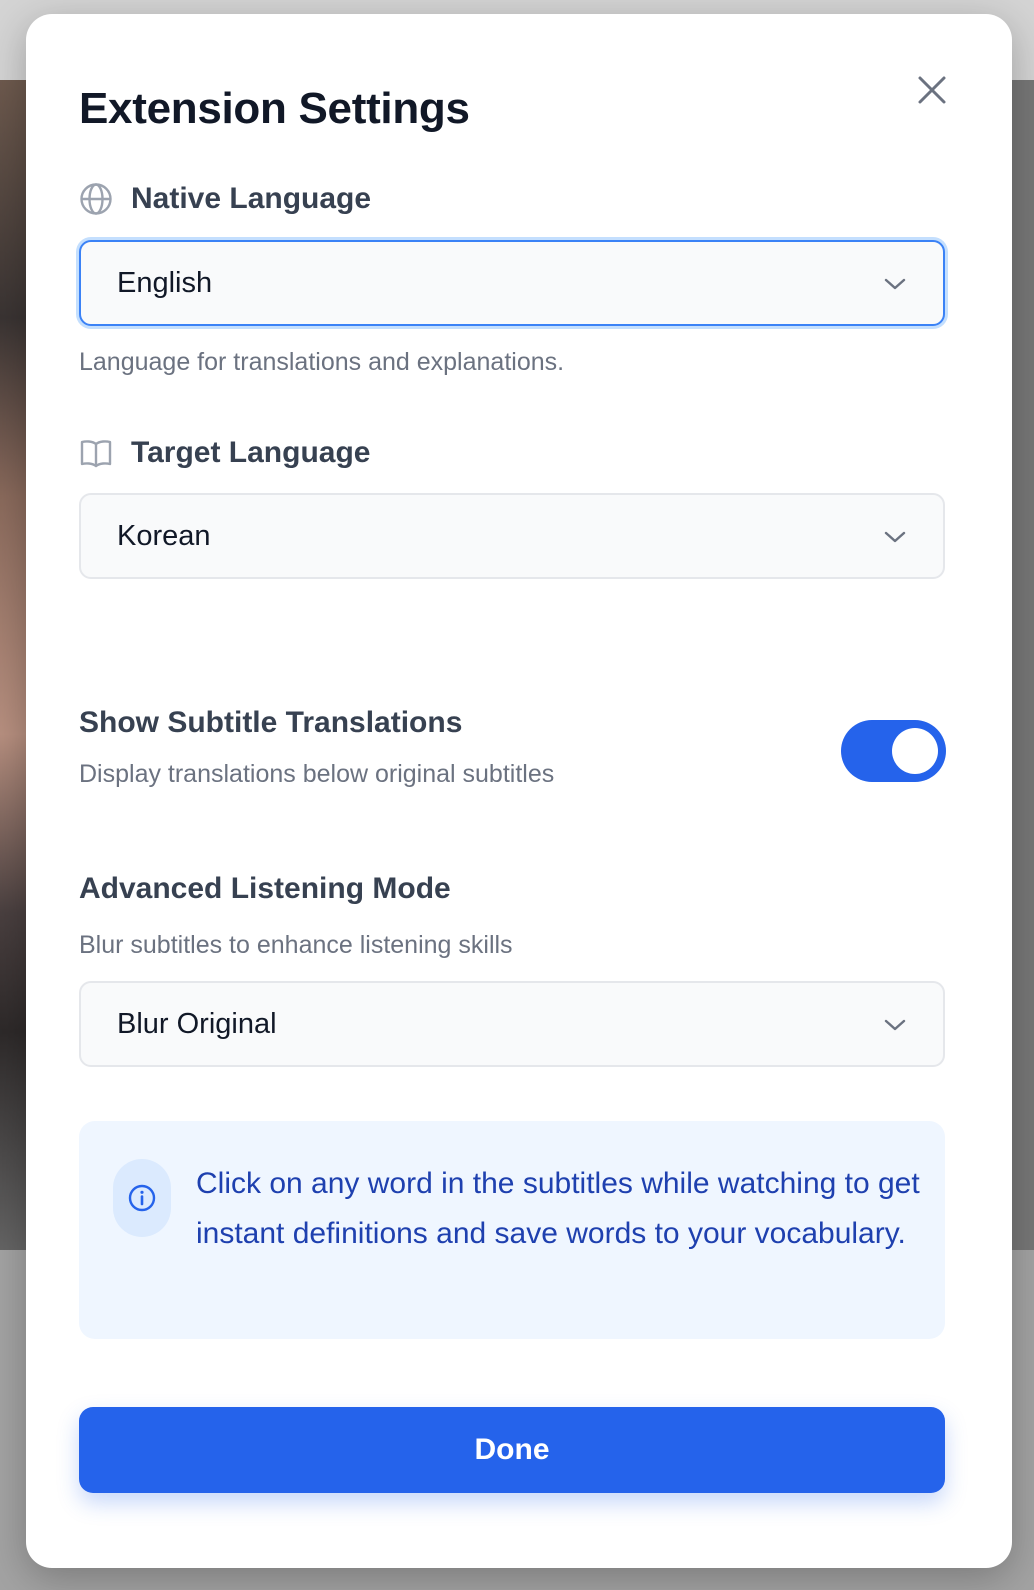  I want to click on info-icon, so click(142, 1198).